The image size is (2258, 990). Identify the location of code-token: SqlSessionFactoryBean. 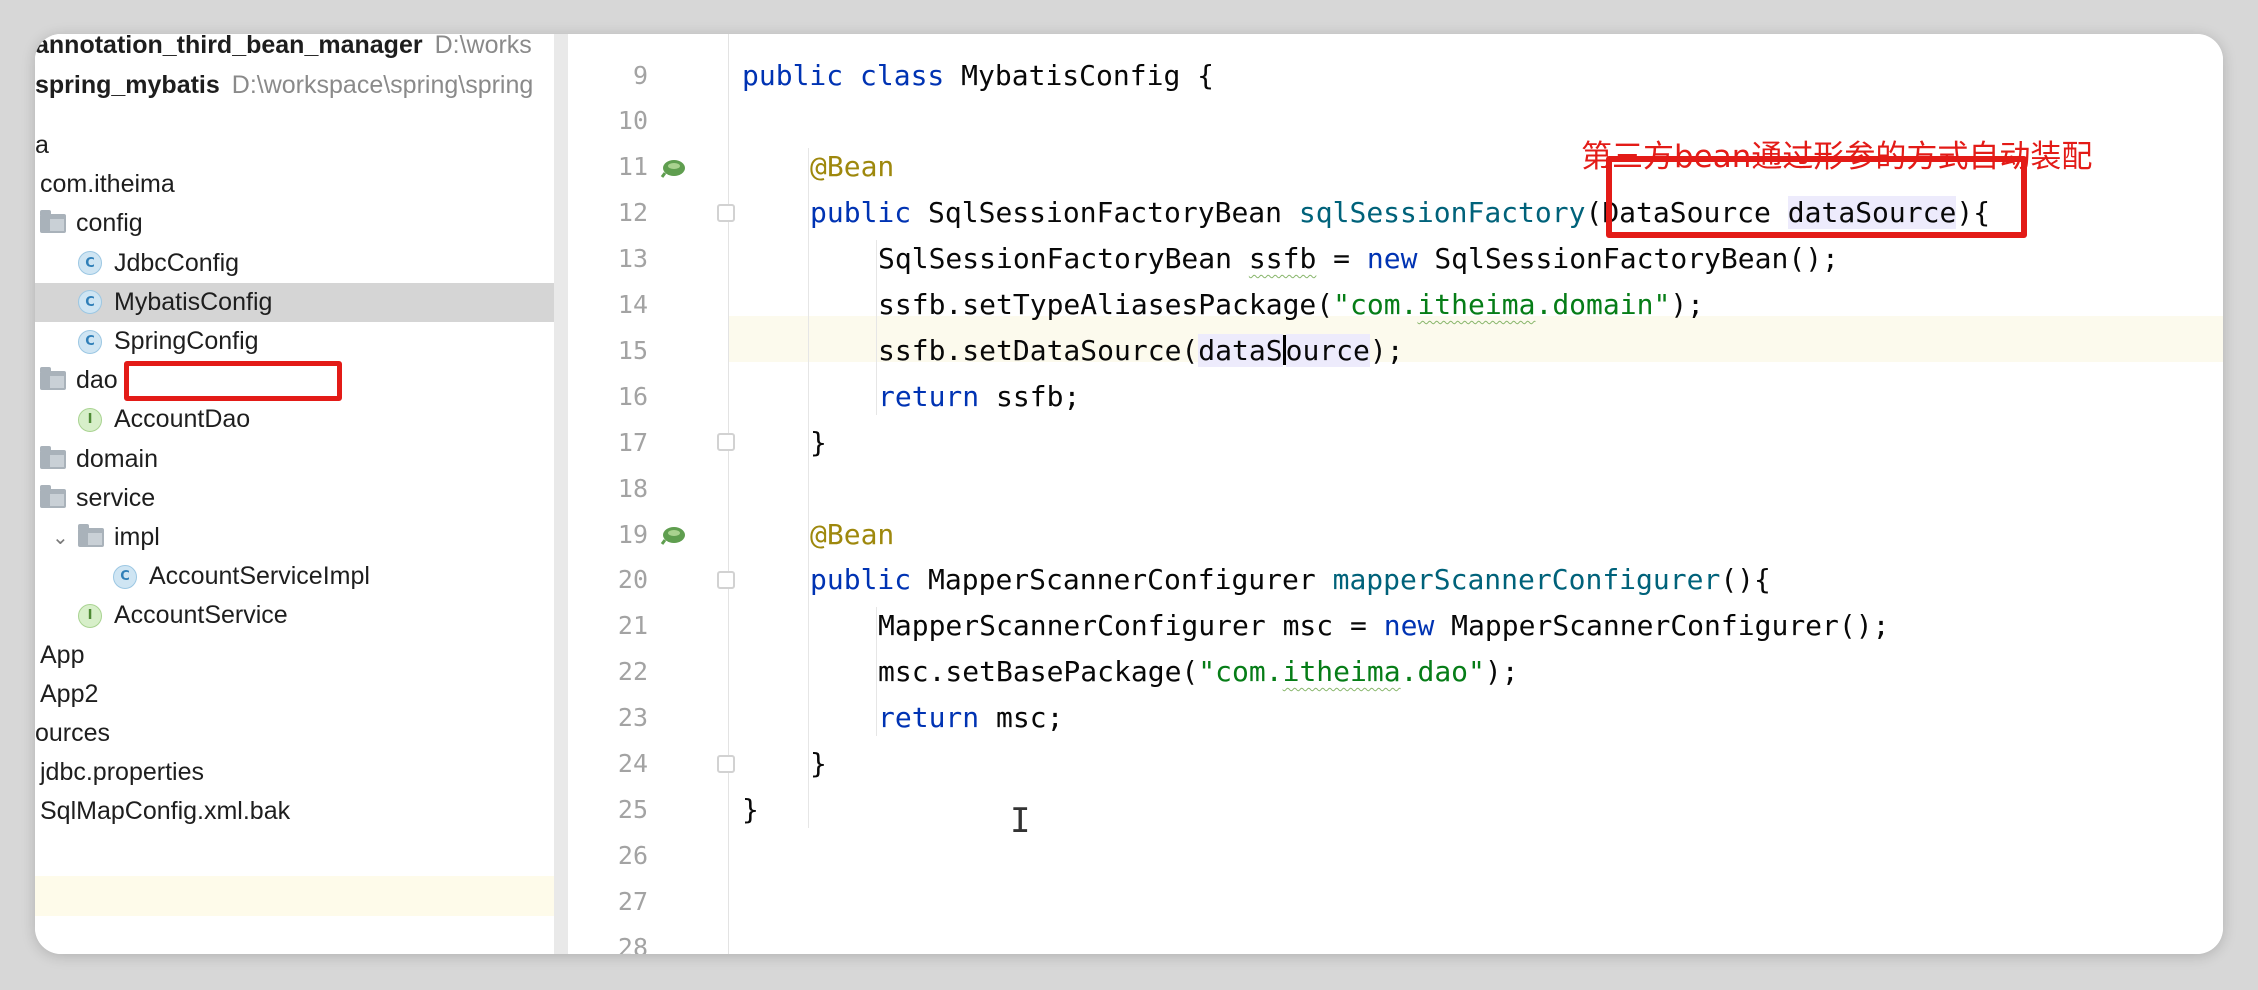
(1113, 213).